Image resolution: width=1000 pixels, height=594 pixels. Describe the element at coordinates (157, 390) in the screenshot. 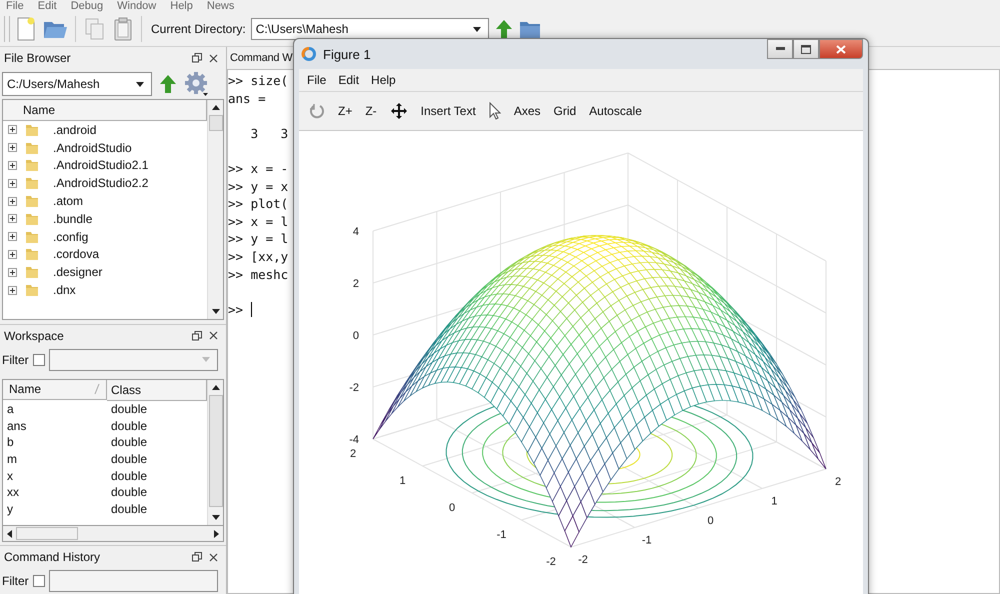

I see `column-header: Class` at that location.